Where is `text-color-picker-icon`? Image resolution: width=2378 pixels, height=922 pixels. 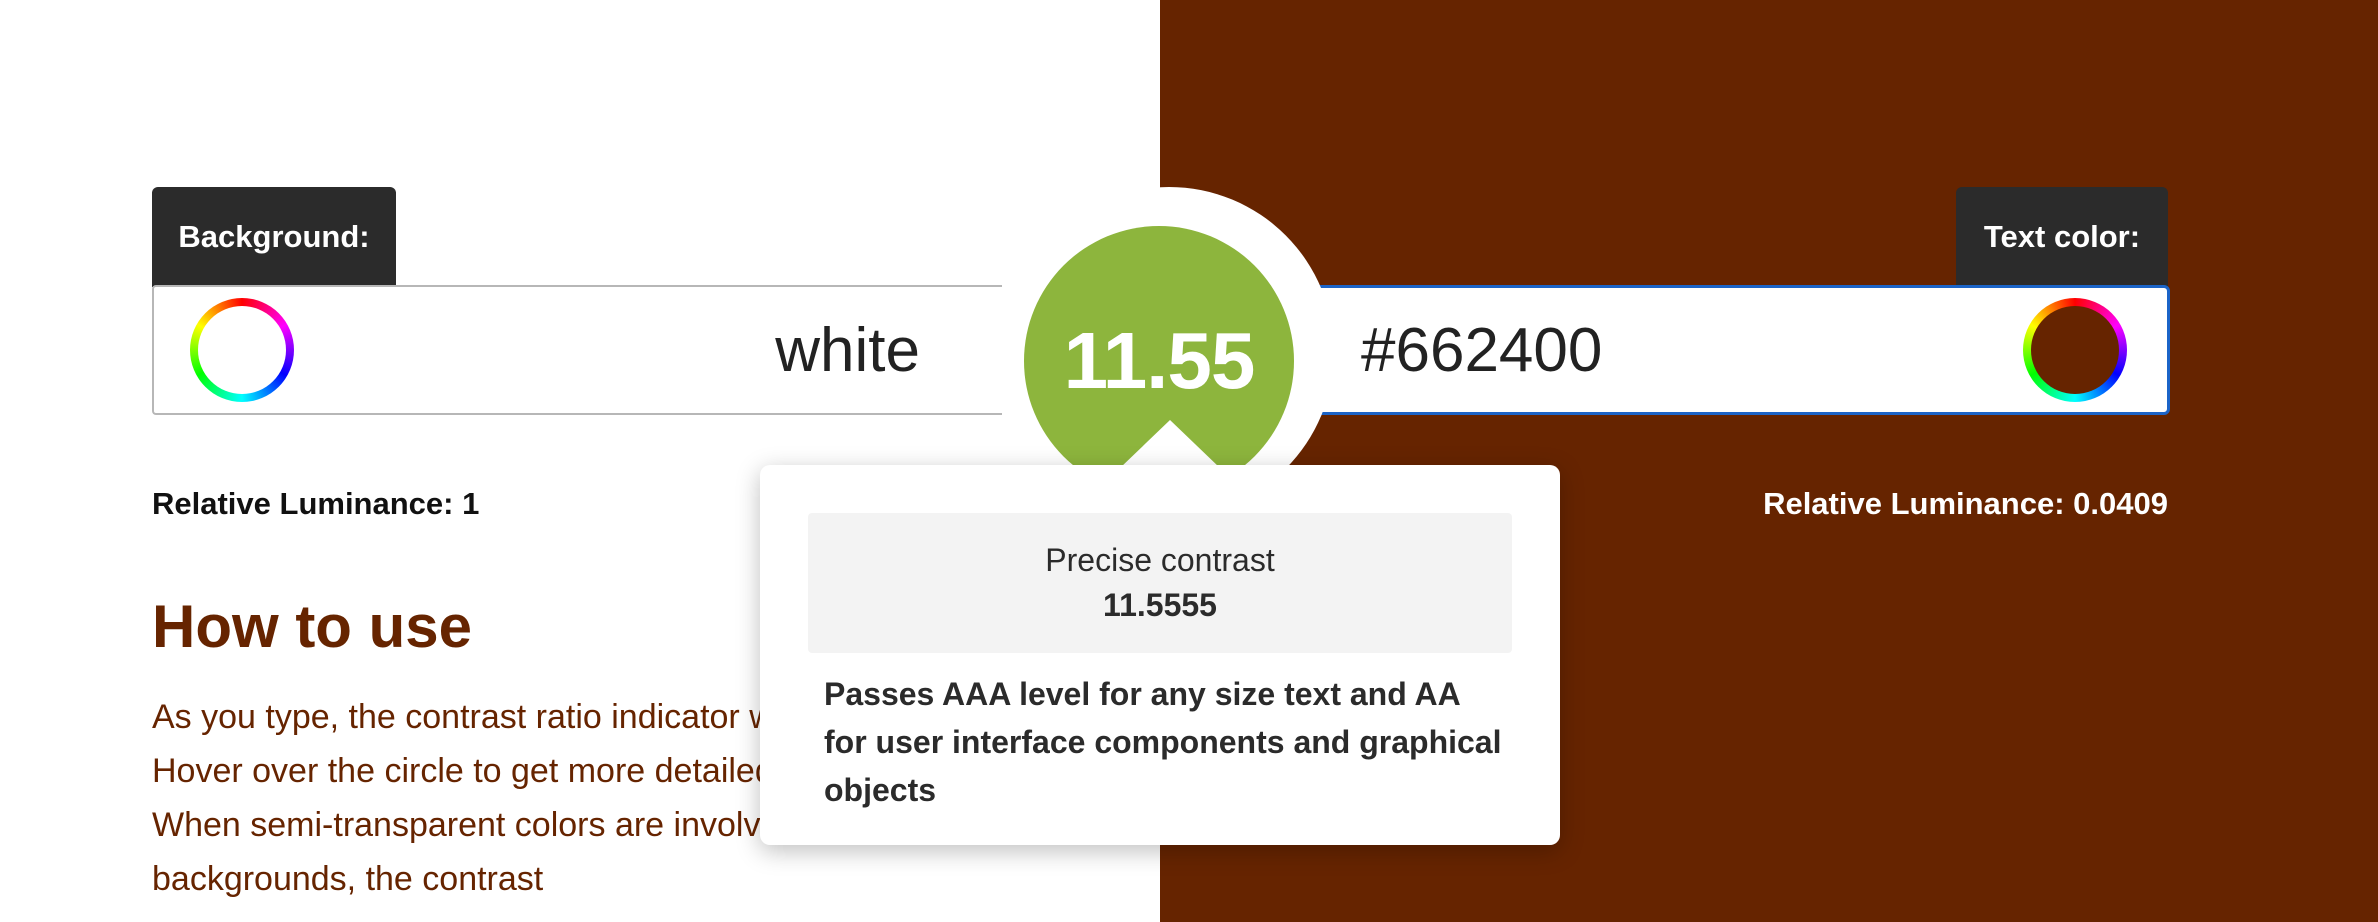 text-color-picker-icon is located at coordinates (2075, 350).